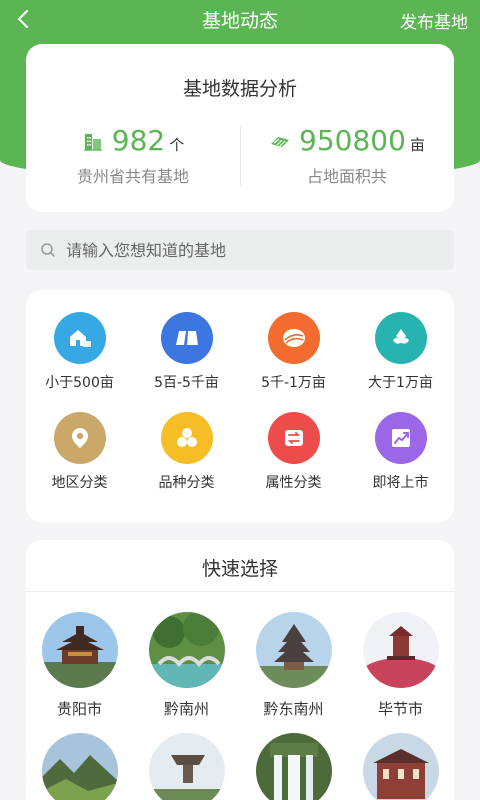 Image resolution: width=480 pixels, height=800 pixels. Describe the element at coordinates (434, 20) in the screenshot. I see `publish-base-button: 发布基地` at that location.